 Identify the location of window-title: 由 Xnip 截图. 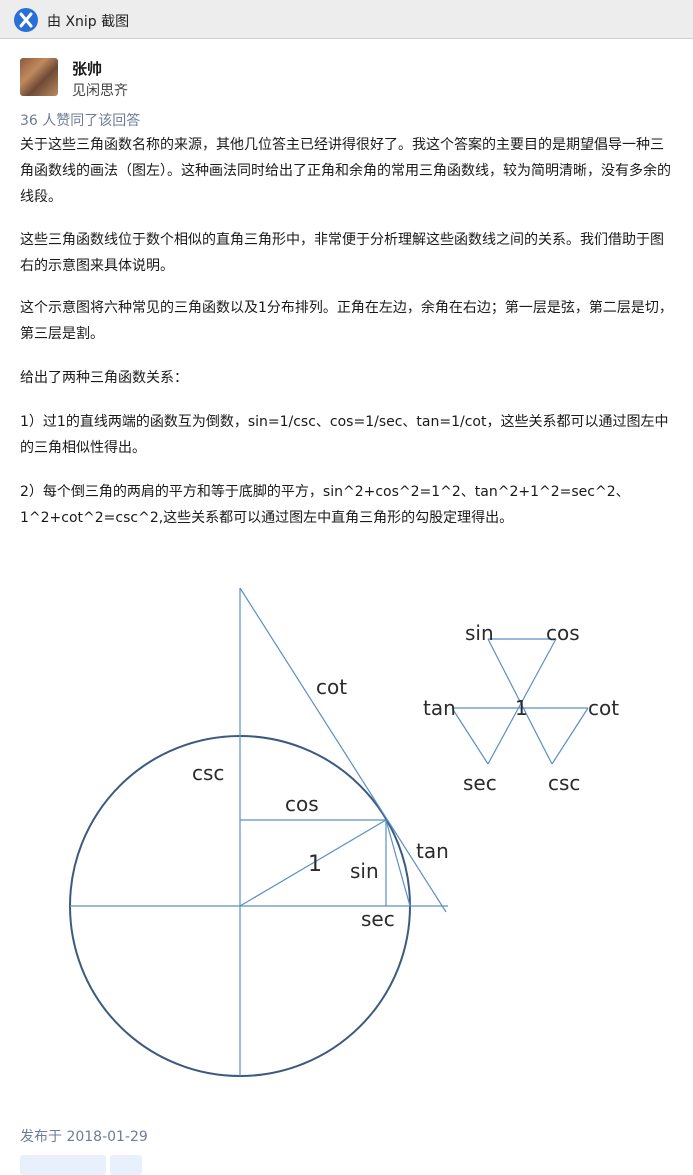
(88, 22).